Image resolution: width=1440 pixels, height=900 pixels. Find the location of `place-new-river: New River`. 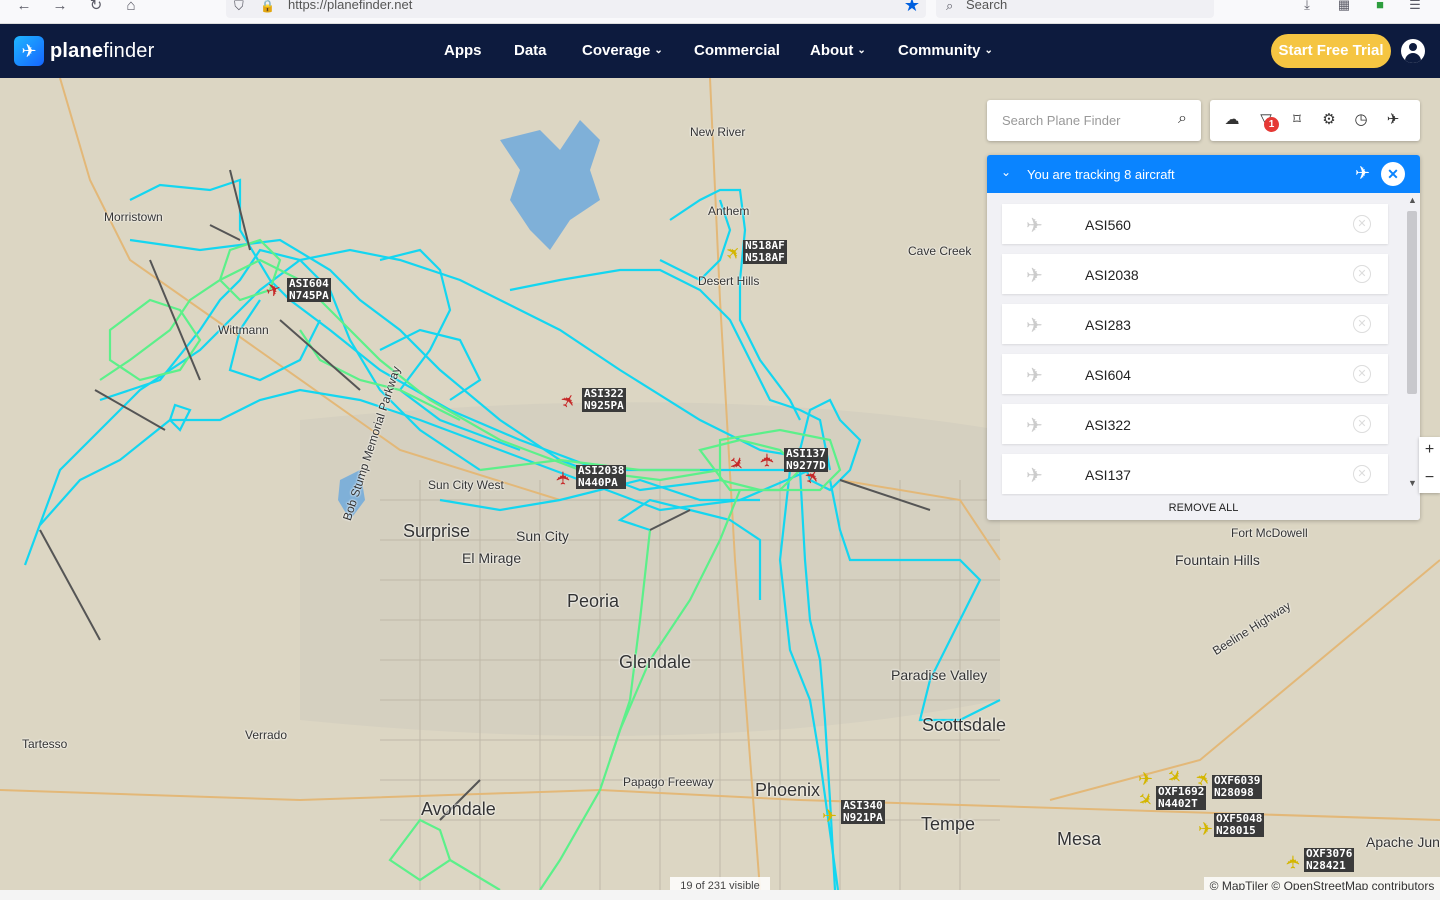

place-new-river: New River is located at coordinates (718, 132).